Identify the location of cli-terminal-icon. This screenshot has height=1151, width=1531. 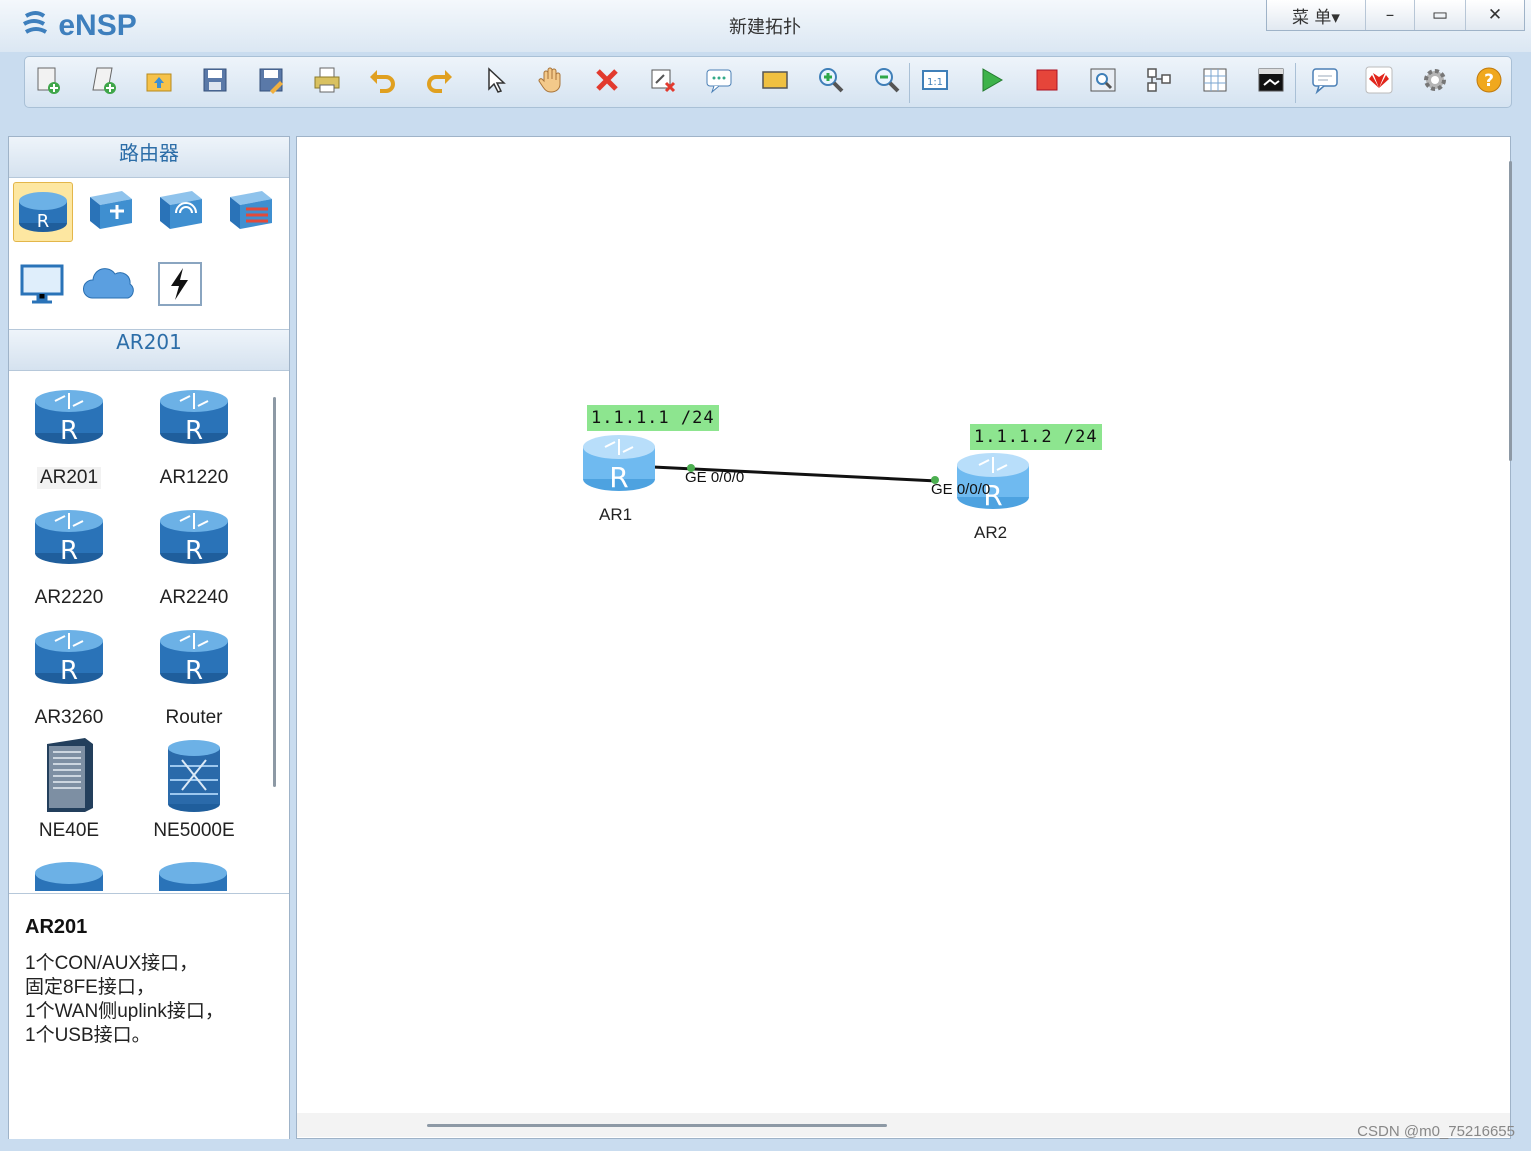
(1271, 82).